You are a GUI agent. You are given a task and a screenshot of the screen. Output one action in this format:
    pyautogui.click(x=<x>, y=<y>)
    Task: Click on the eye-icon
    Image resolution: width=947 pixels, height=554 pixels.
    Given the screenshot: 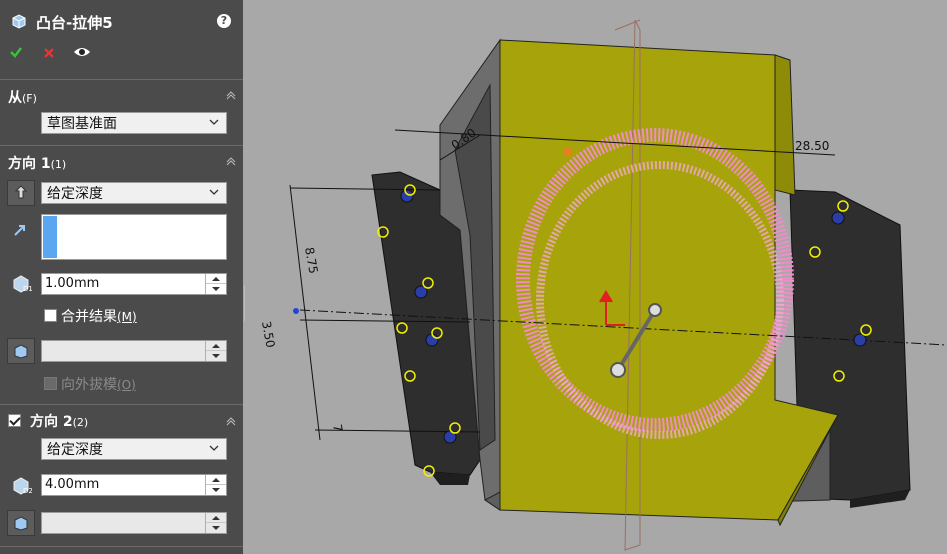 What is the action you would take?
    pyautogui.click(x=82, y=52)
    